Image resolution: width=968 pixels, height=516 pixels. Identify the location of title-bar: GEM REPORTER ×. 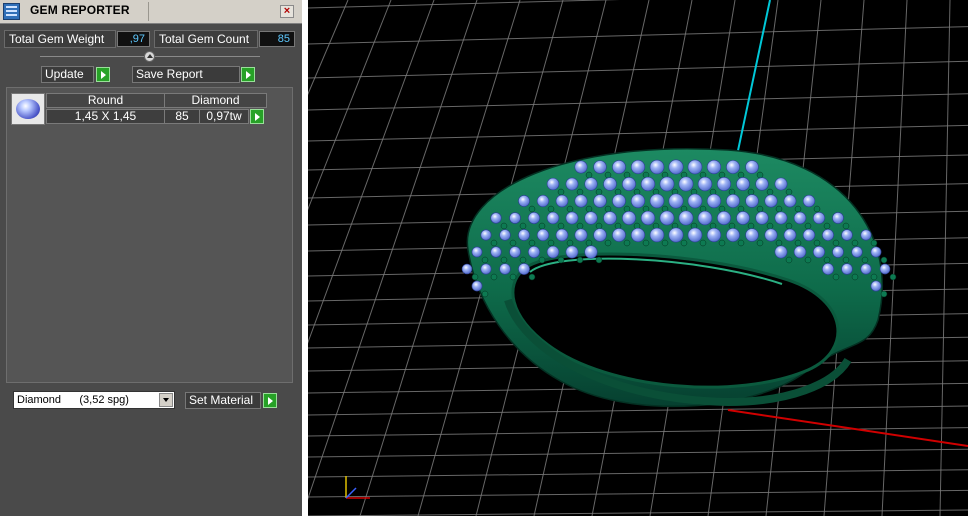
(151, 12).